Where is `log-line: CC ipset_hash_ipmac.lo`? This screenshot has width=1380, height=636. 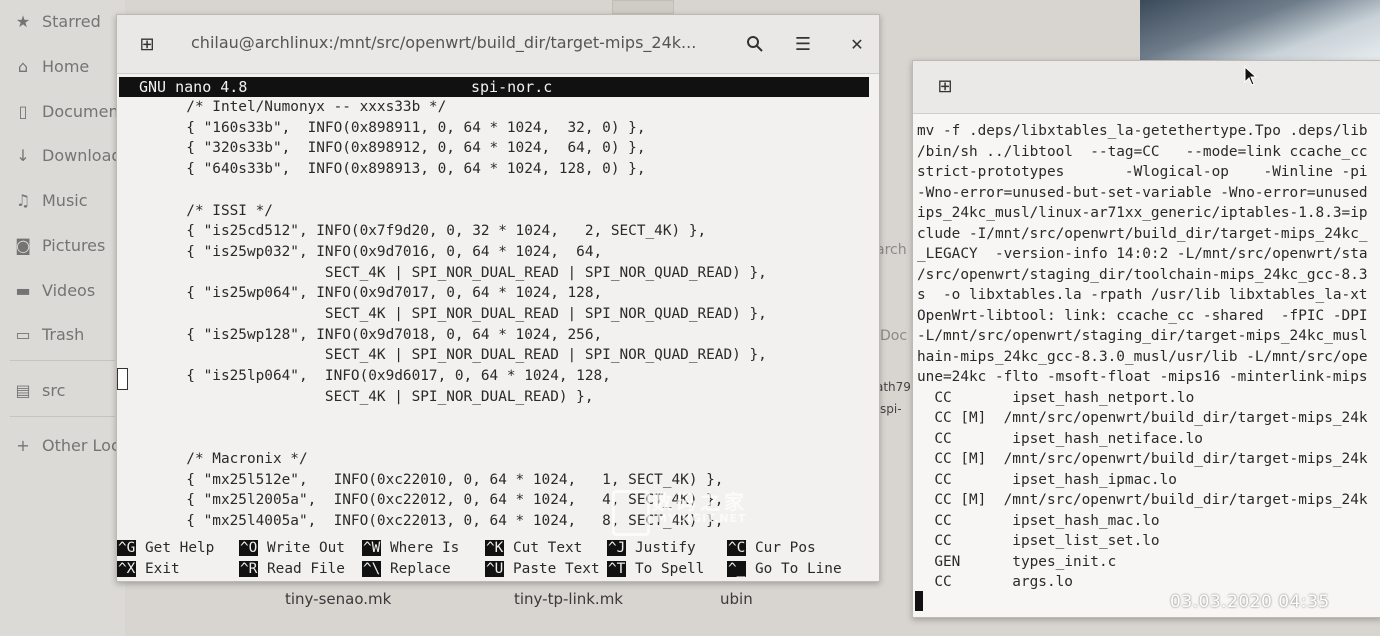 log-line: CC ipset_hash_ipmac.lo is located at coordinates (1047, 479).